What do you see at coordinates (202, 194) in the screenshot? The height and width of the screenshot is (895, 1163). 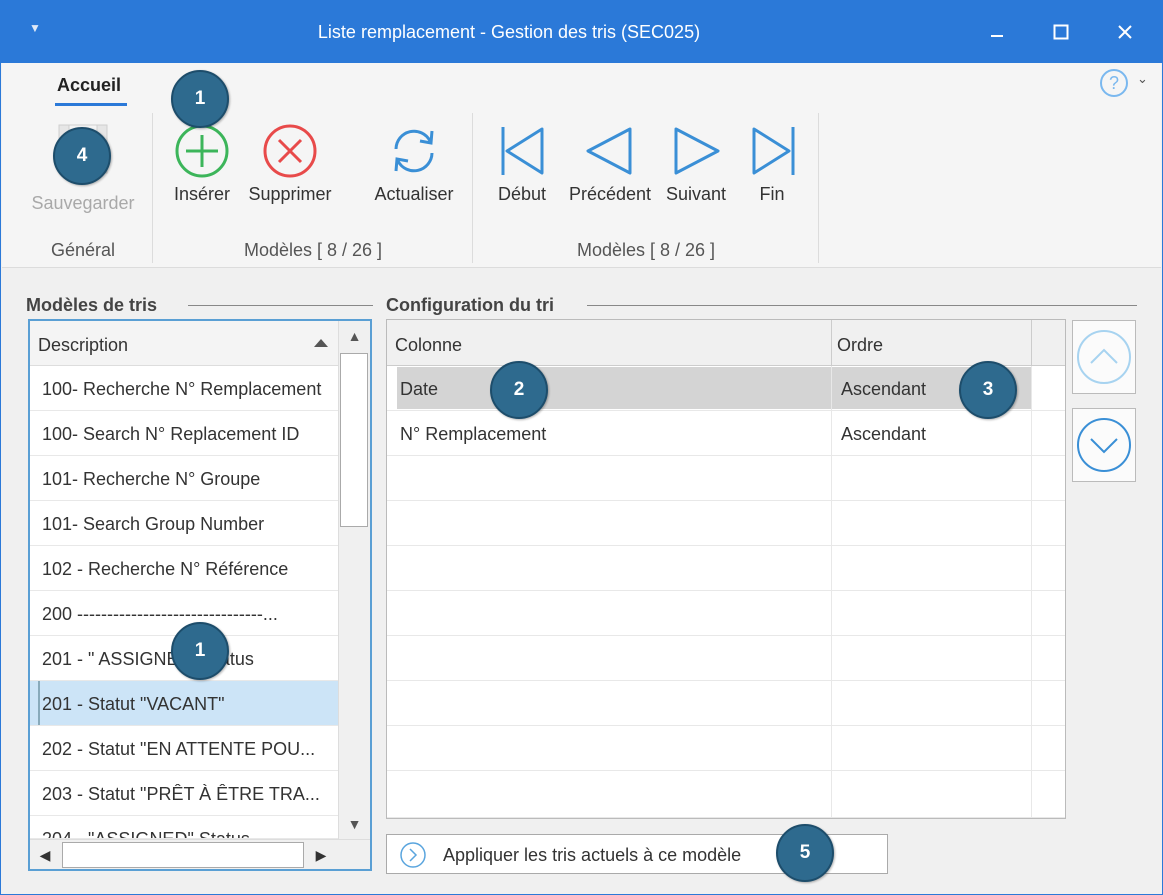 I see `insert-label: Insérer` at bounding box center [202, 194].